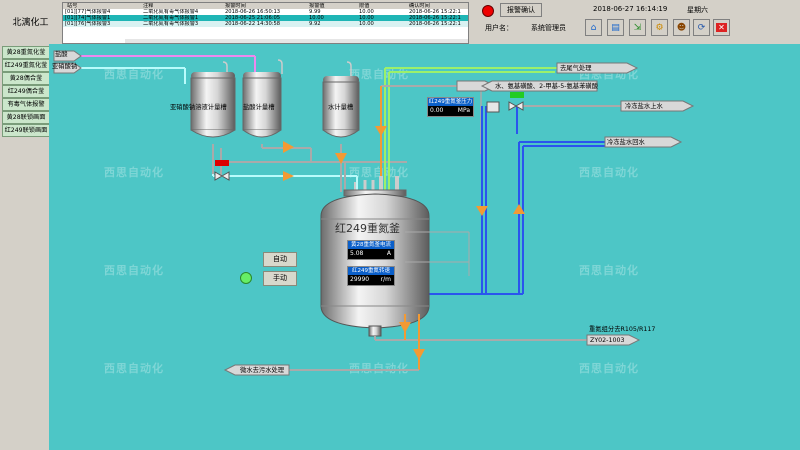 The image size is (800, 450). What do you see at coordinates (626, 142) in the screenshot?
I see `brine-out-label: 冷冻盐水回水` at bounding box center [626, 142].